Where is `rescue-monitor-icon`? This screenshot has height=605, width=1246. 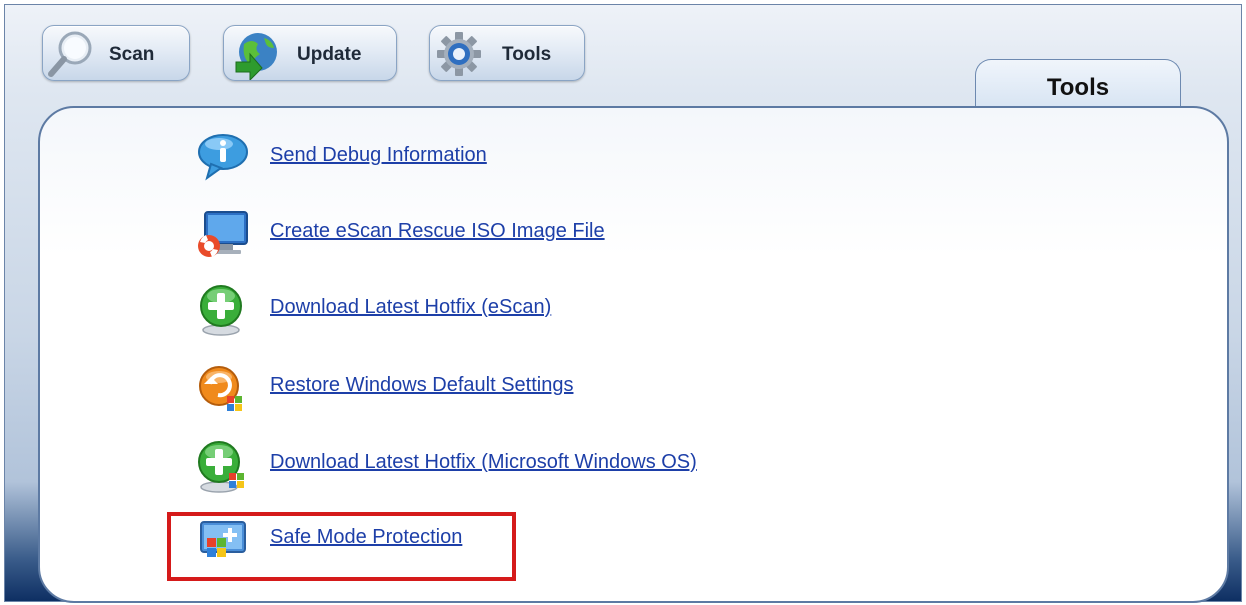 rescue-monitor-icon is located at coordinates (223, 234).